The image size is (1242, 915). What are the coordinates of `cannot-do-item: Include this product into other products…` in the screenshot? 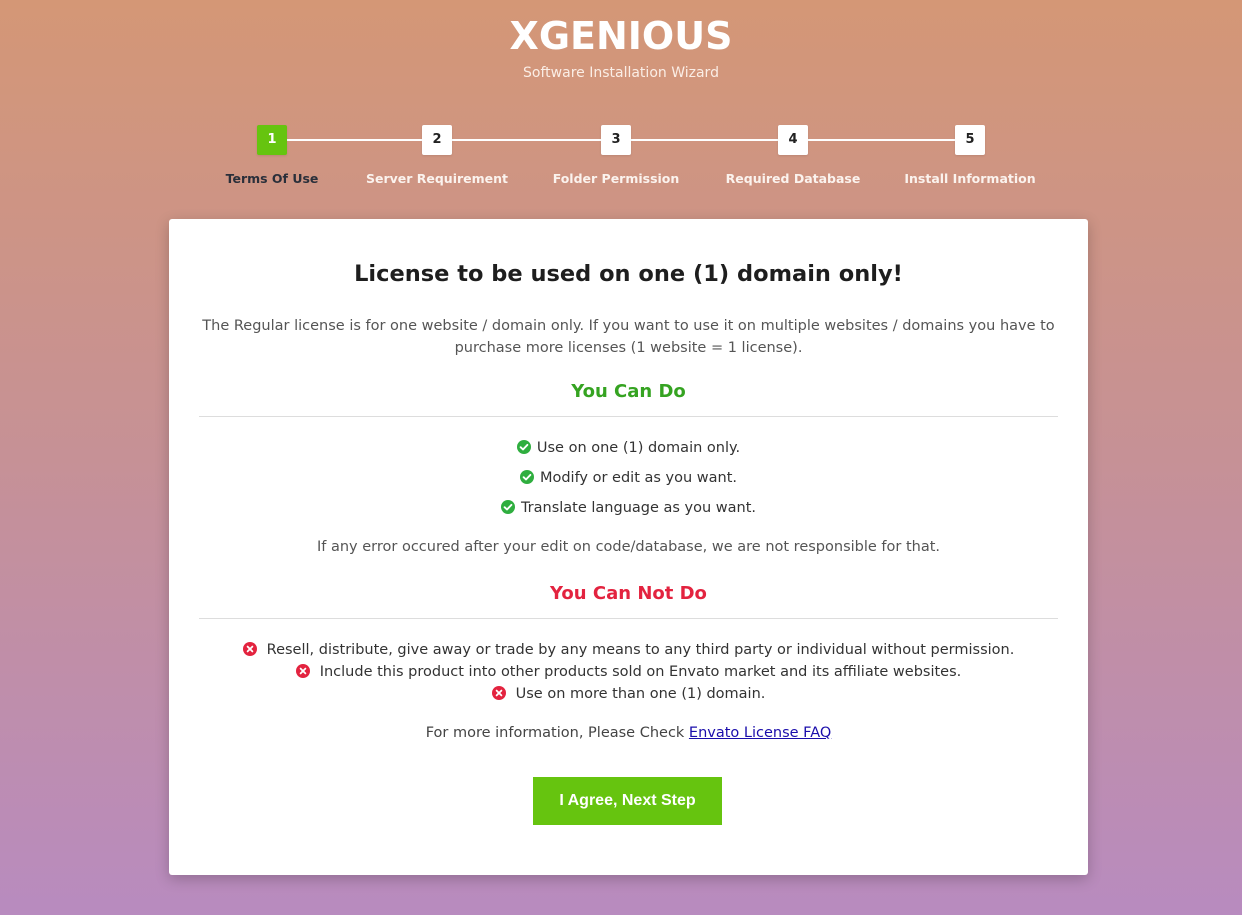 It's located at (640, 672).